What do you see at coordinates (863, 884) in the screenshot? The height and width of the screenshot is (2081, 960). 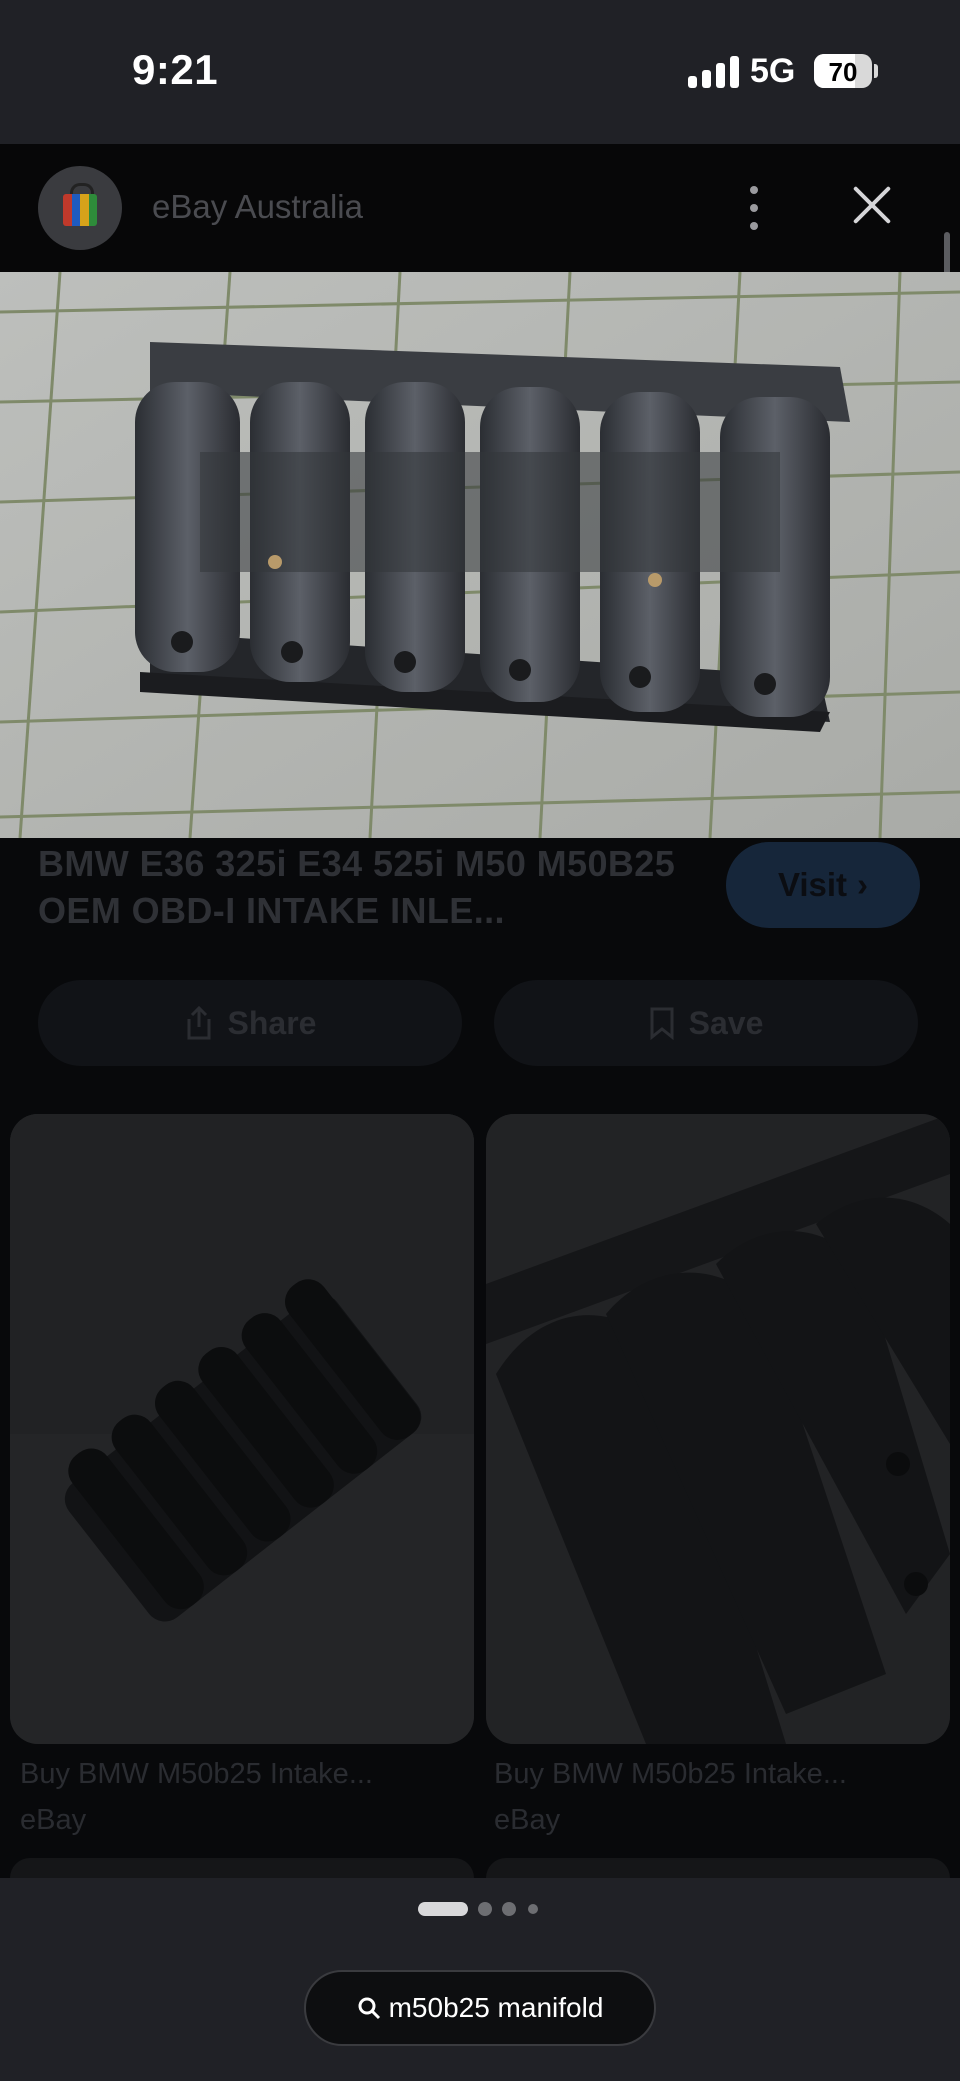 I see `chevron-right-icon: ›` at bounding box center [863, 884].